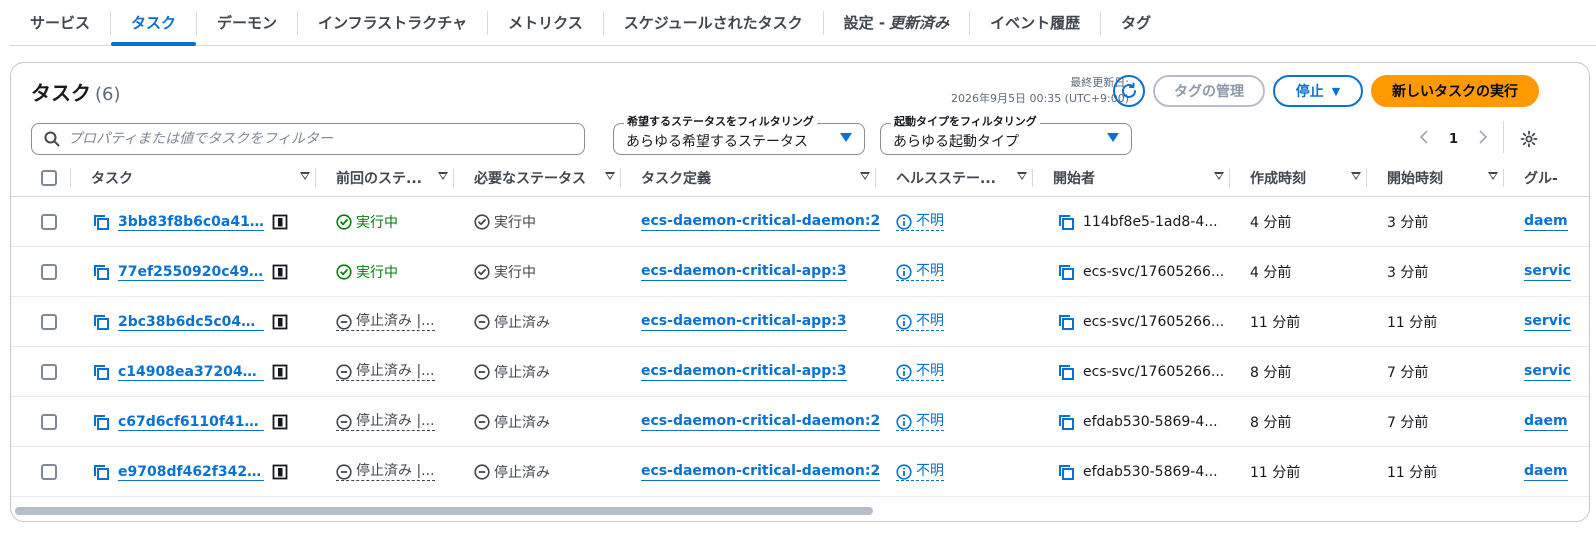 The image size is (1596, 540). I want to click on desired-status-filter: 希望するステータスをフィルタリング あらゆる希望するステータス, so click(739, 134).